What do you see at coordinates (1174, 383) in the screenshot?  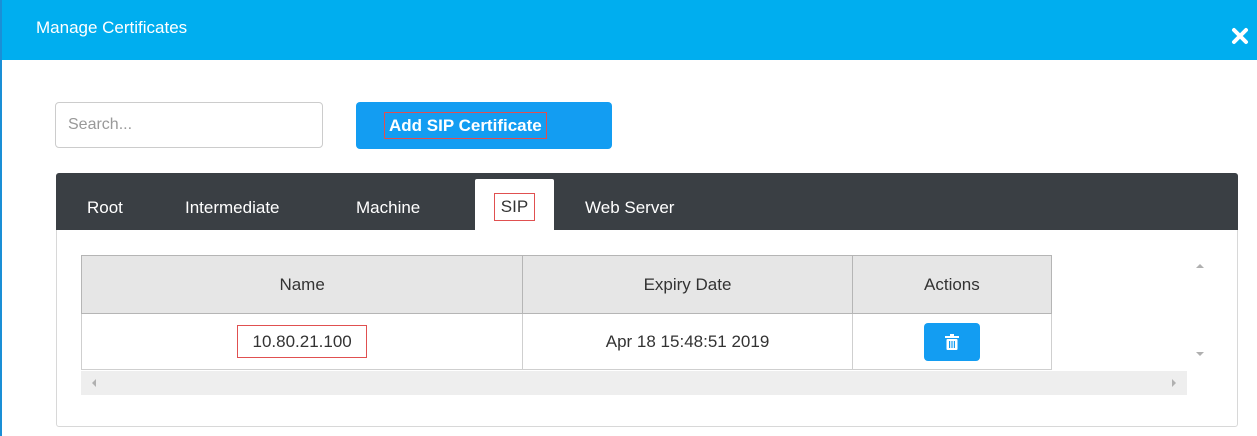 I see `scroll-right-icon` at bounding box center [1174, 383].